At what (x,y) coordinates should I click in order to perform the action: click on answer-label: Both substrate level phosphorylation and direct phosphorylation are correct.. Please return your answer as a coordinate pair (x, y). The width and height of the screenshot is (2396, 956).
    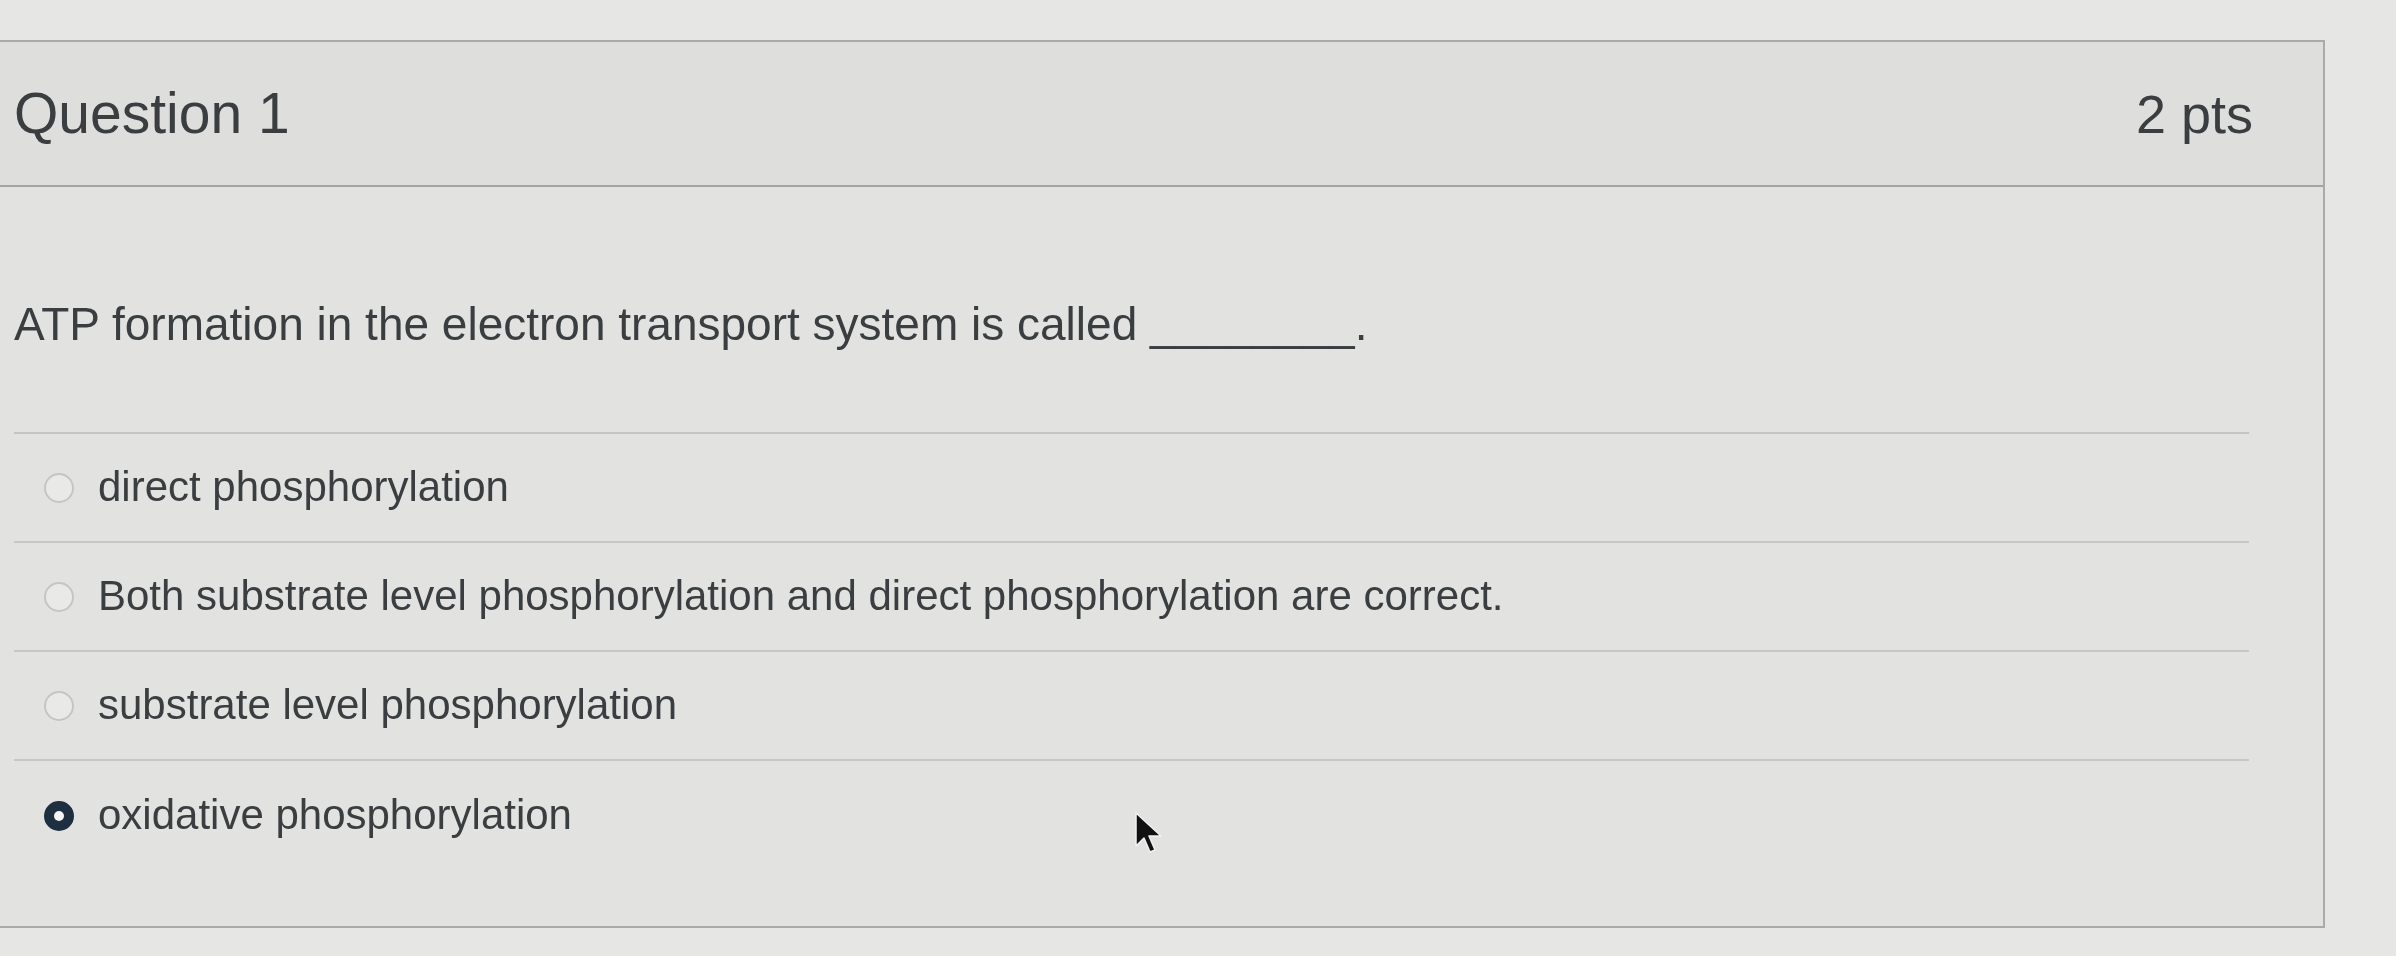
    Looking at the image, I should click on (801, 596).